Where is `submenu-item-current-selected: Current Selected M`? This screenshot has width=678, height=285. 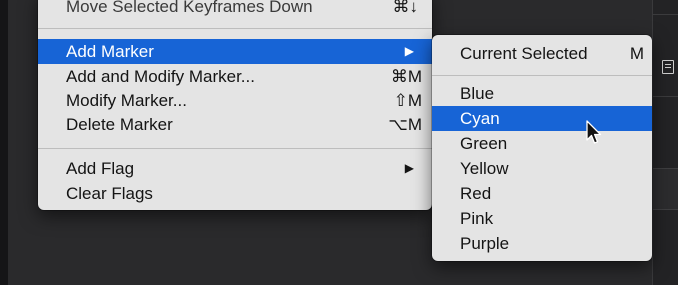 submenu-item-current-selected: Current Selected M is located at coordinates (542, 53).